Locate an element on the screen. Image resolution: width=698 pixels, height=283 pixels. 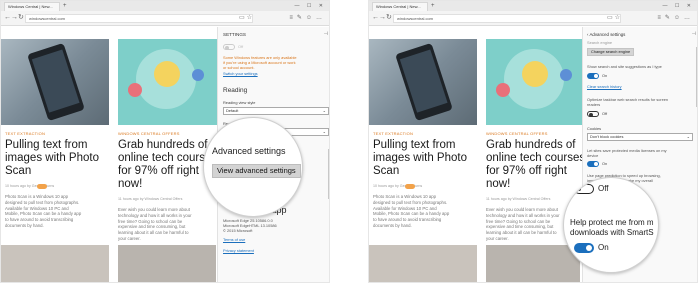
reading-heading: Reading is located at coordinates (235, 90).